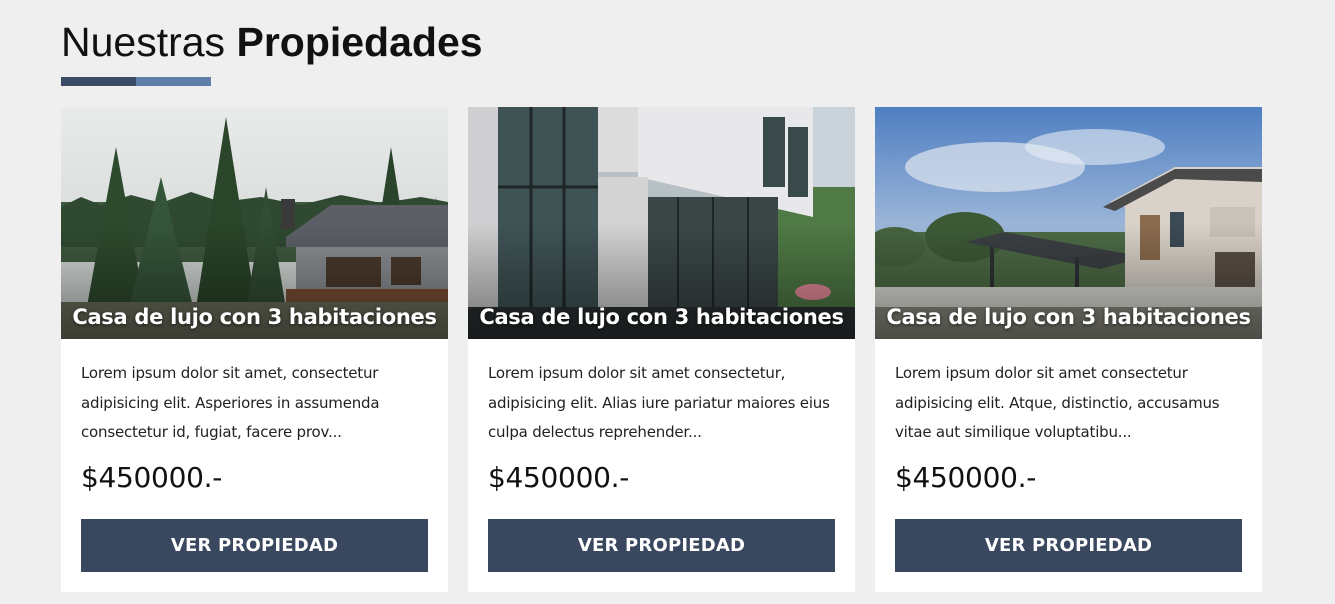 The width and height of the screenshot is (1335, 604). Describe the element at coordinates (359, 42) in the screenshot. I see `section-title-bold: Propiedades` at that location.